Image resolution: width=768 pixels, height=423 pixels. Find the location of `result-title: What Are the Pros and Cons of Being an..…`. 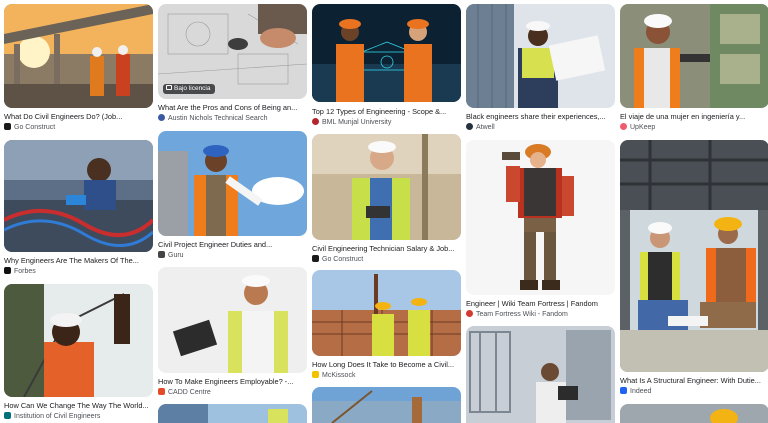

result-title: What Are the Pros and Cons of Being an..… is located at coordinates (232, 108).